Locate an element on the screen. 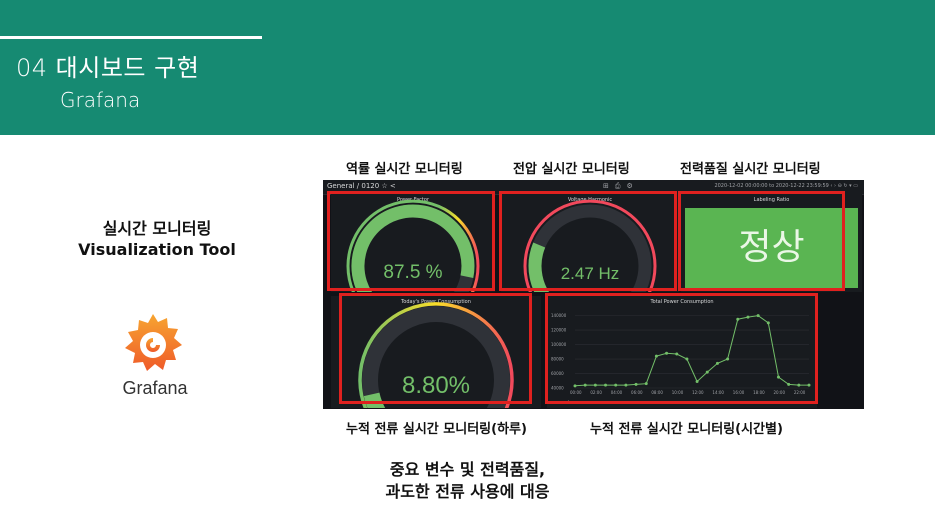  highlight-box-labeling is located at coordinates (761, 241).